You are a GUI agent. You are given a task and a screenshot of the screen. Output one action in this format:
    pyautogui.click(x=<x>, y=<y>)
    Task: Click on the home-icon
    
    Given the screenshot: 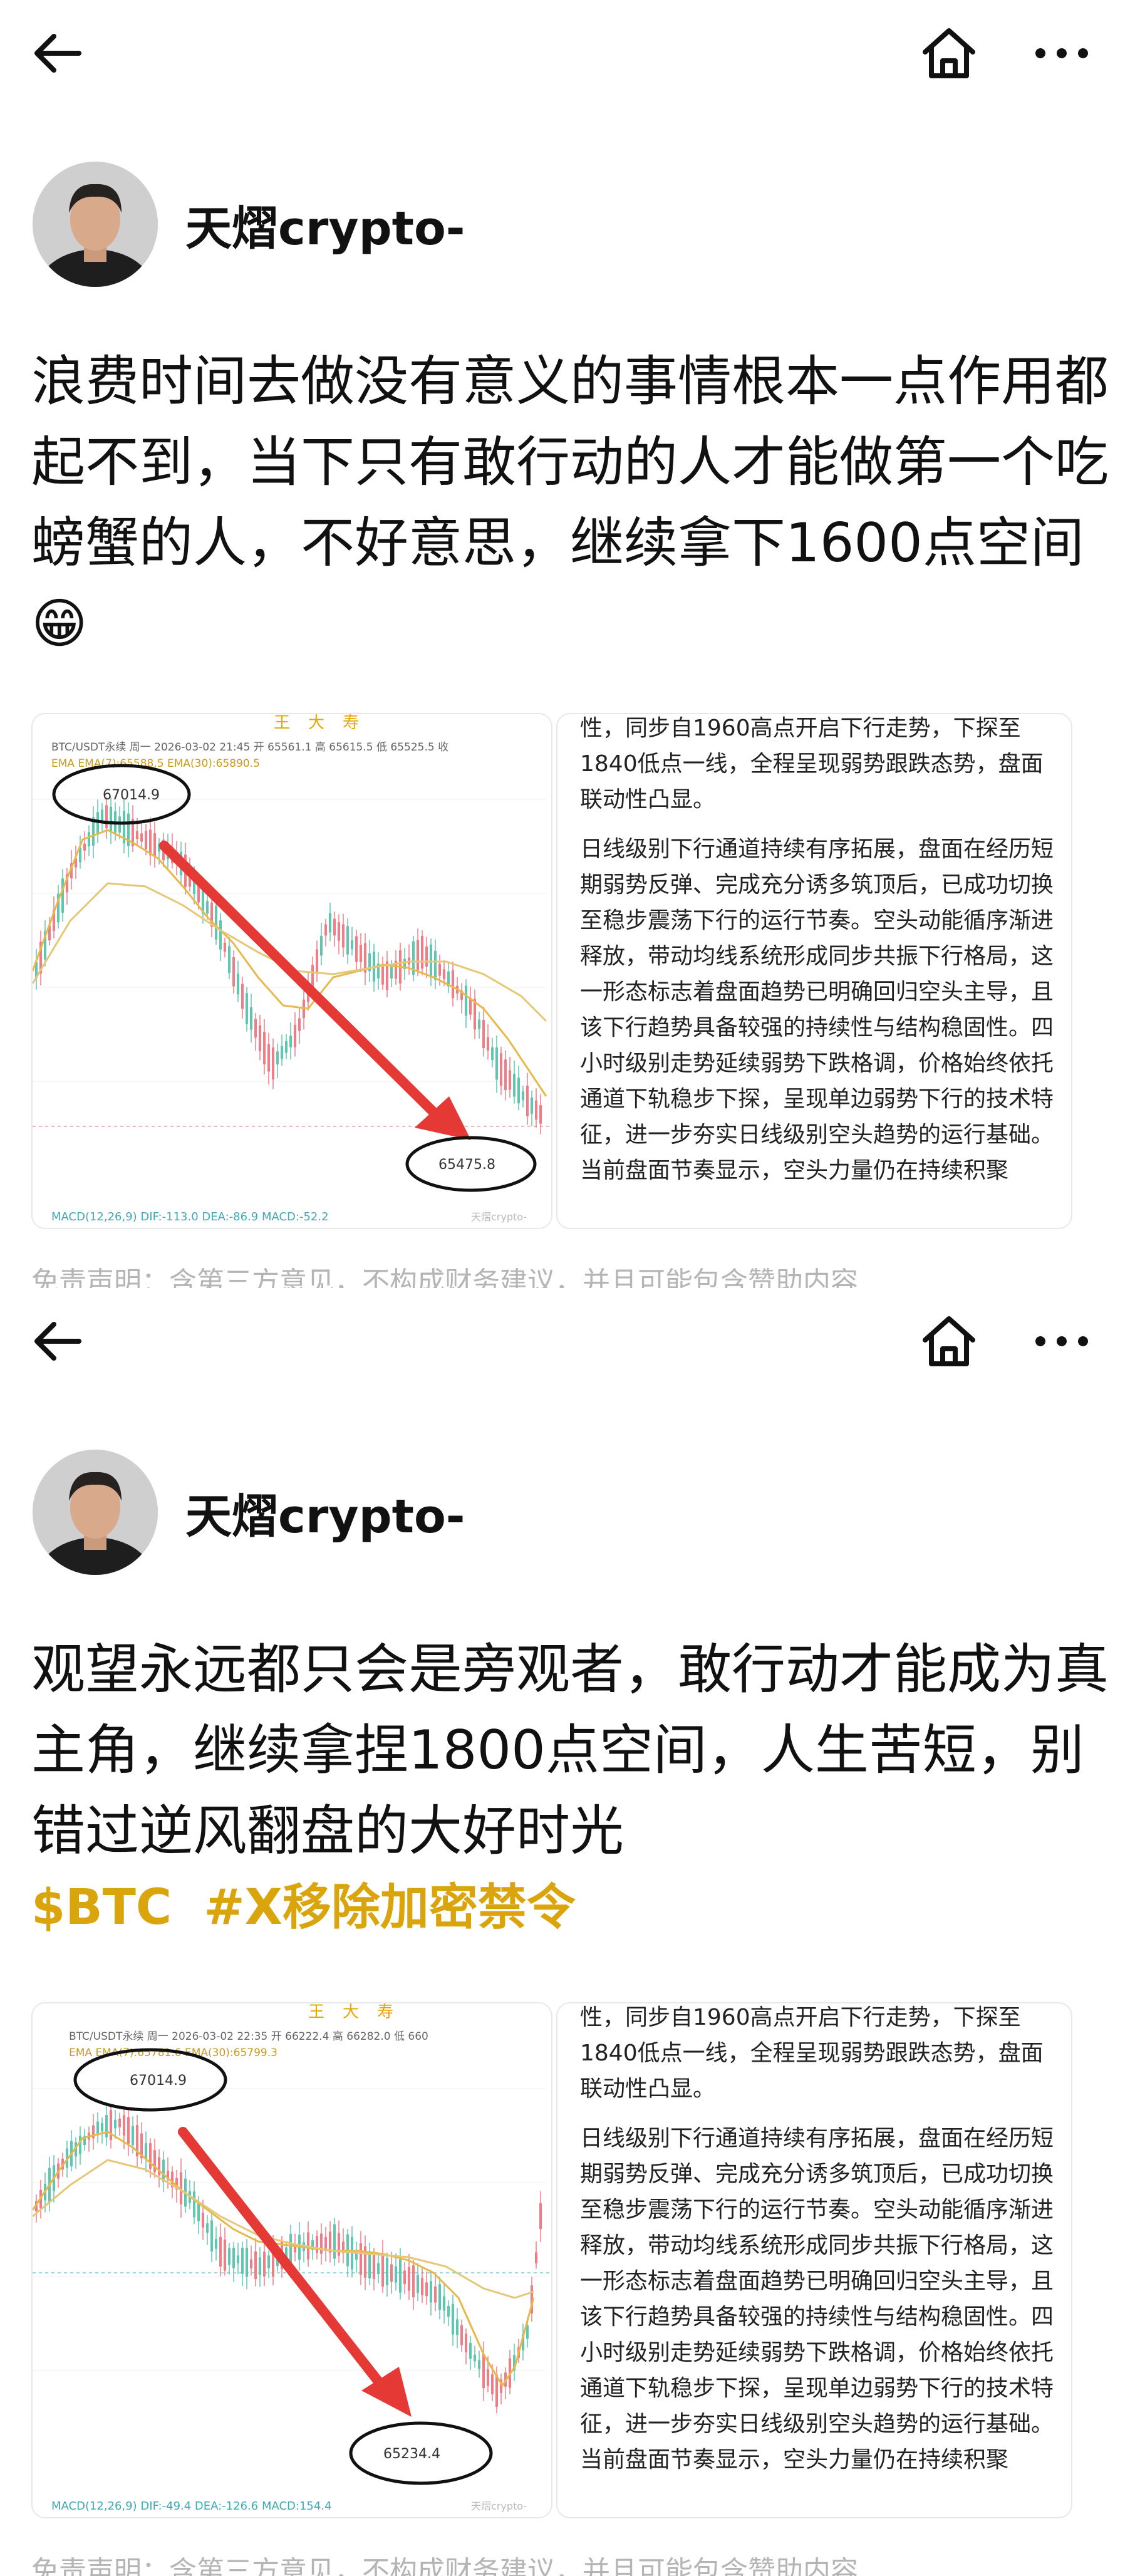 What is the action you would take?
    pyautogui.click(x=949, y=53)
    